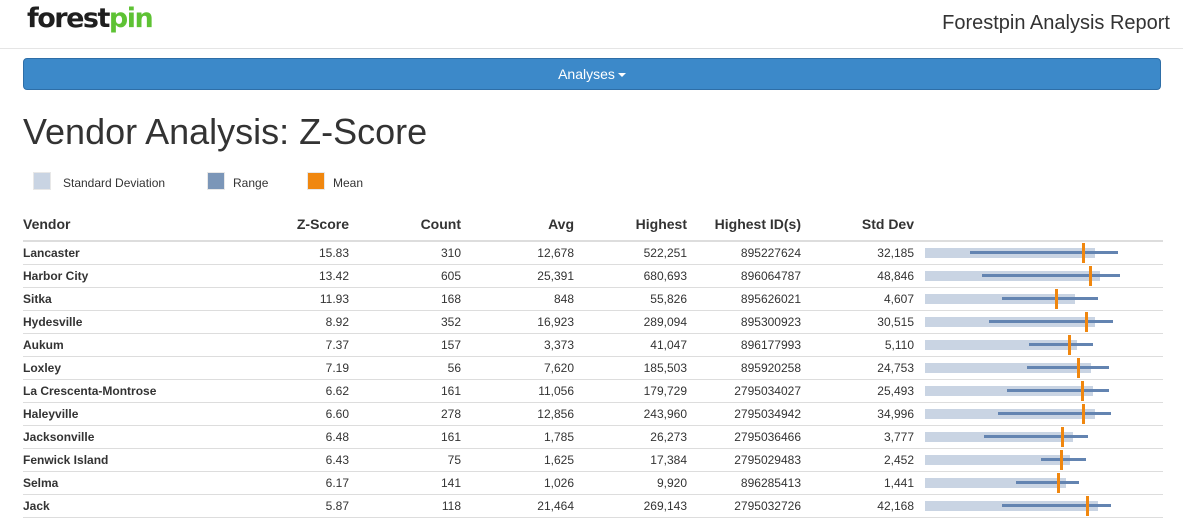  I want to click on logo-accent-text: pin, so click(131, 18).